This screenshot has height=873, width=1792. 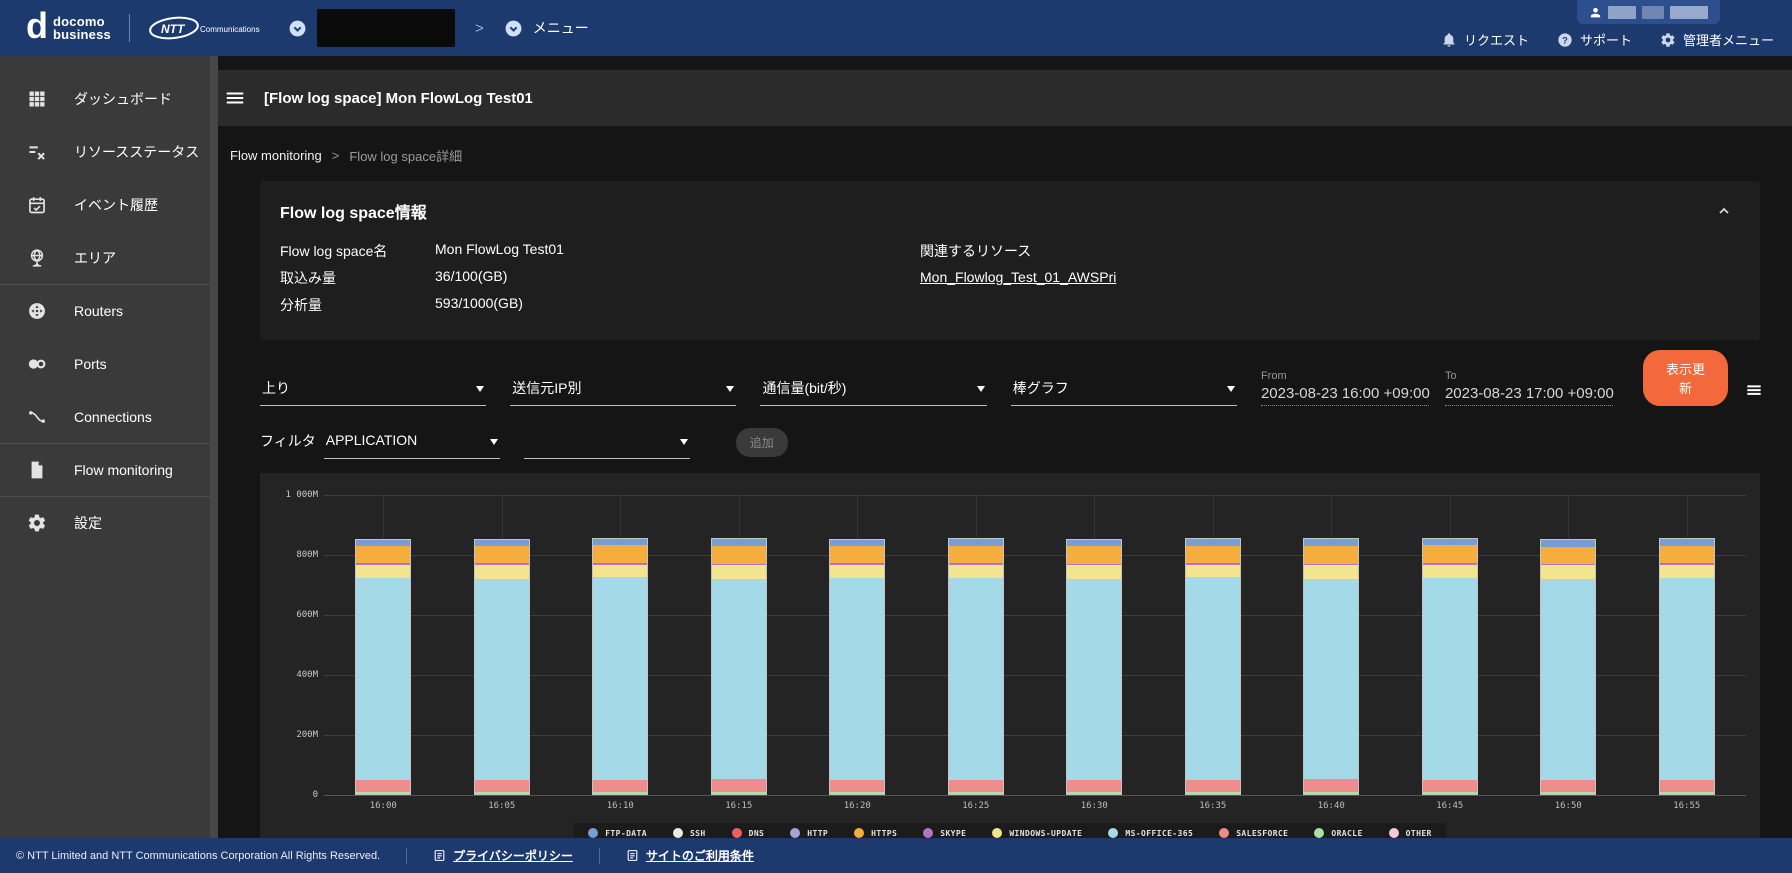 I want to click on stacked-bar-16:10, so click(x=620, y=666).